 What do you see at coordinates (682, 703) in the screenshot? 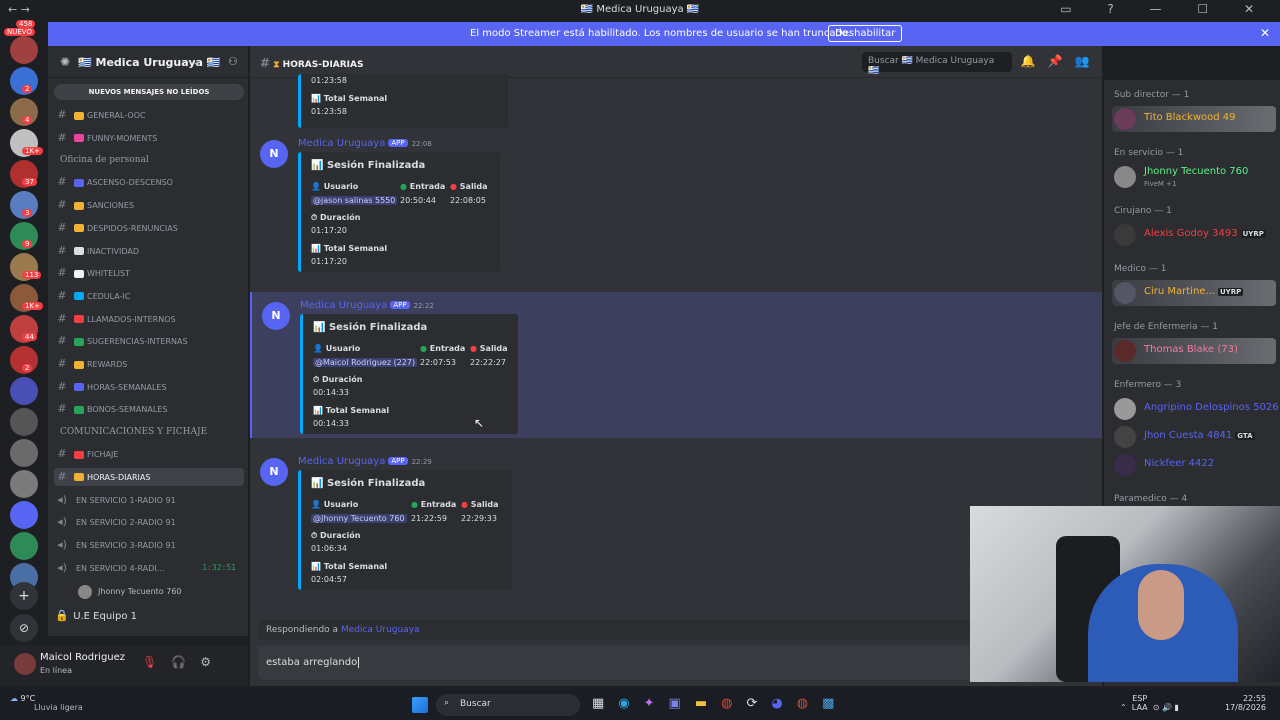
I see `teams-icon: ▣` at bounding box center [682, 703].